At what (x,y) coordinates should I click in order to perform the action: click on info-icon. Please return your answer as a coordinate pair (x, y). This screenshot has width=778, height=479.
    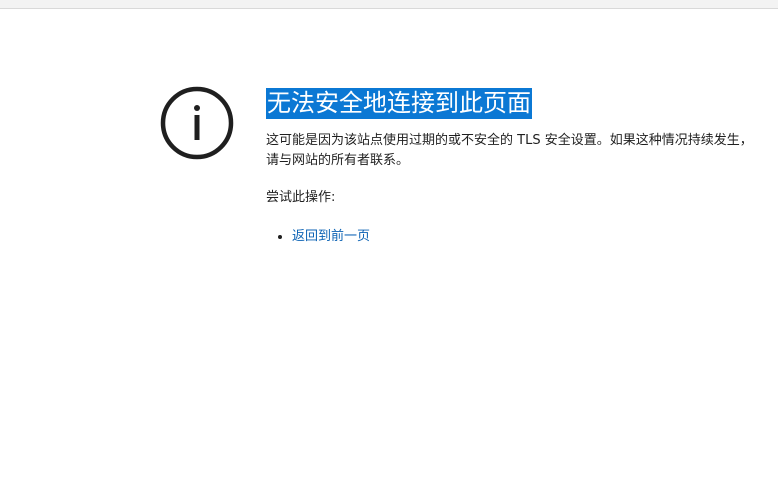
    Looking at the image, I should click on (197, 123).